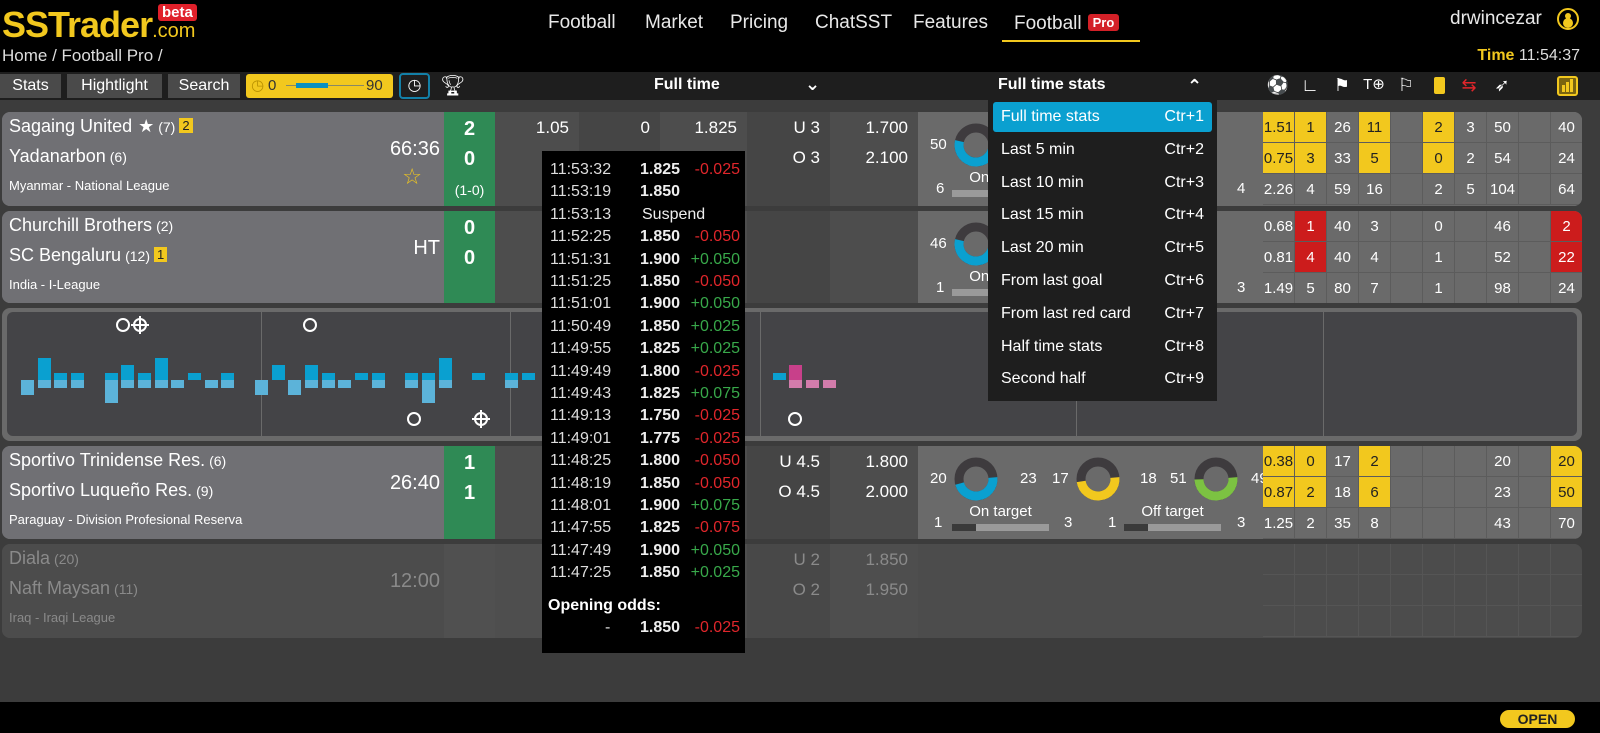  I want to click on chart-toggle-icon, so click(1567, 86).